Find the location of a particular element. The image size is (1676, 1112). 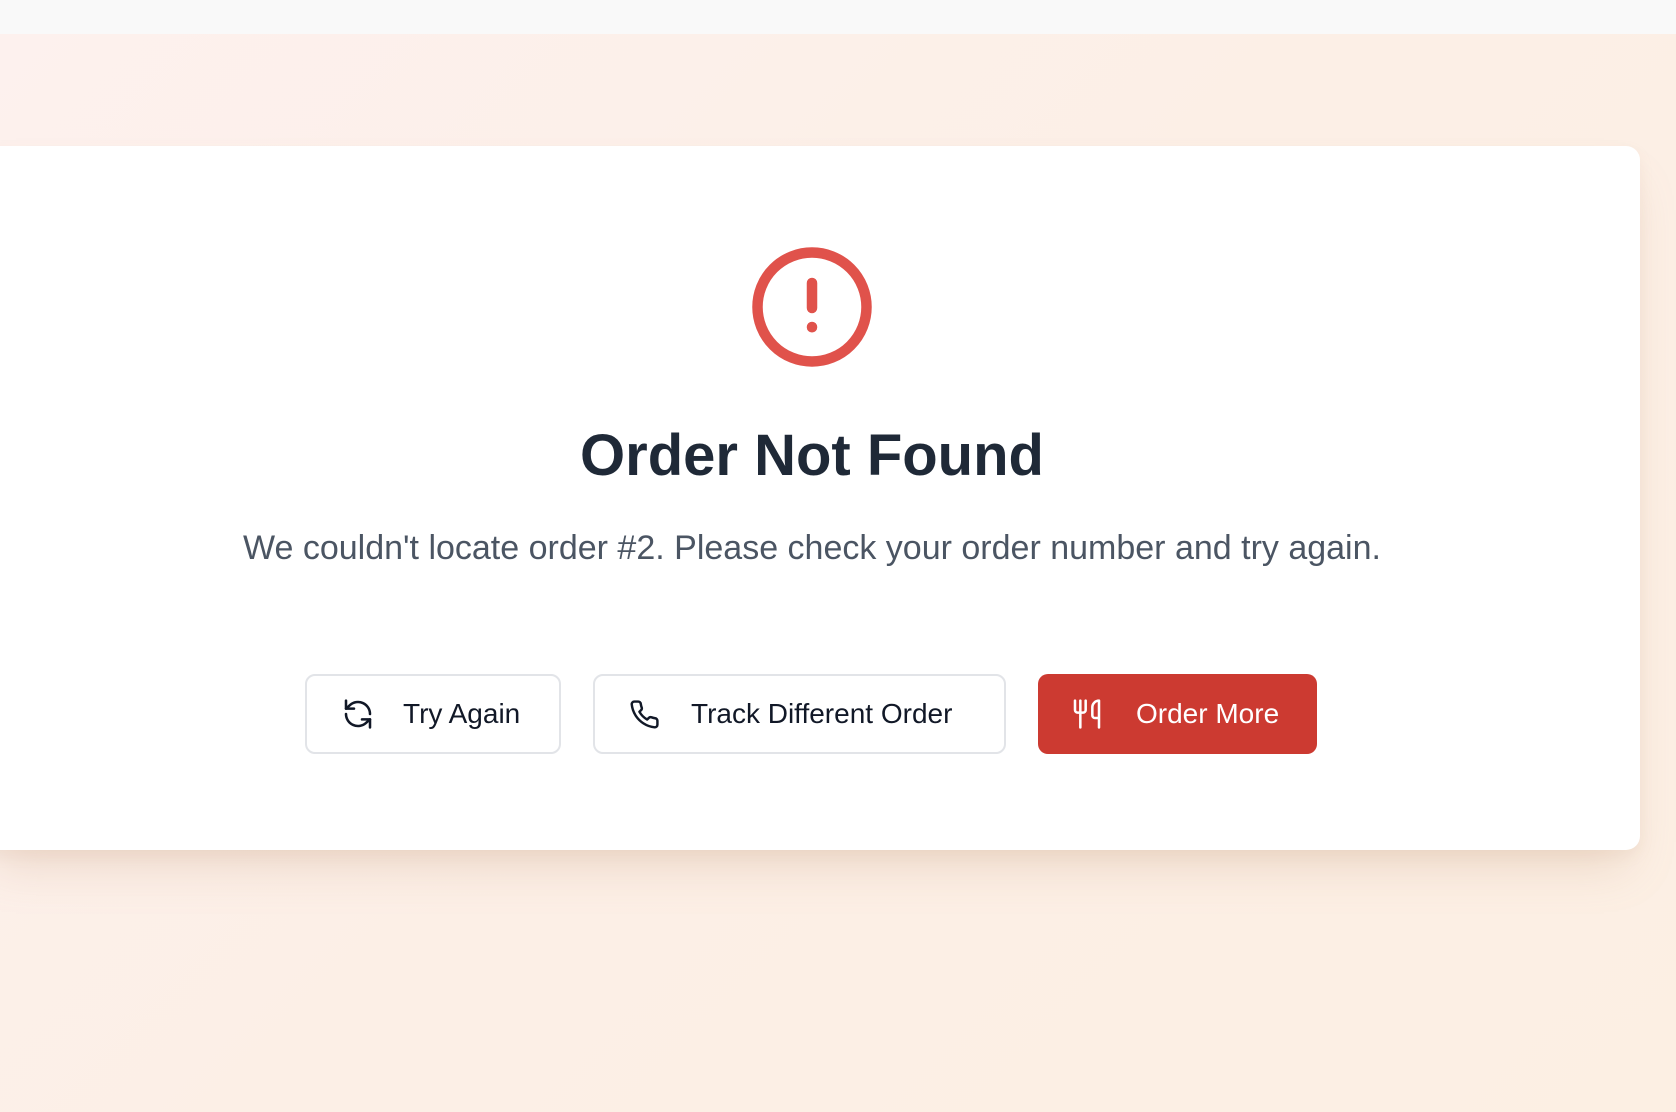

refresh-icon is located at coordinates (358, 714).